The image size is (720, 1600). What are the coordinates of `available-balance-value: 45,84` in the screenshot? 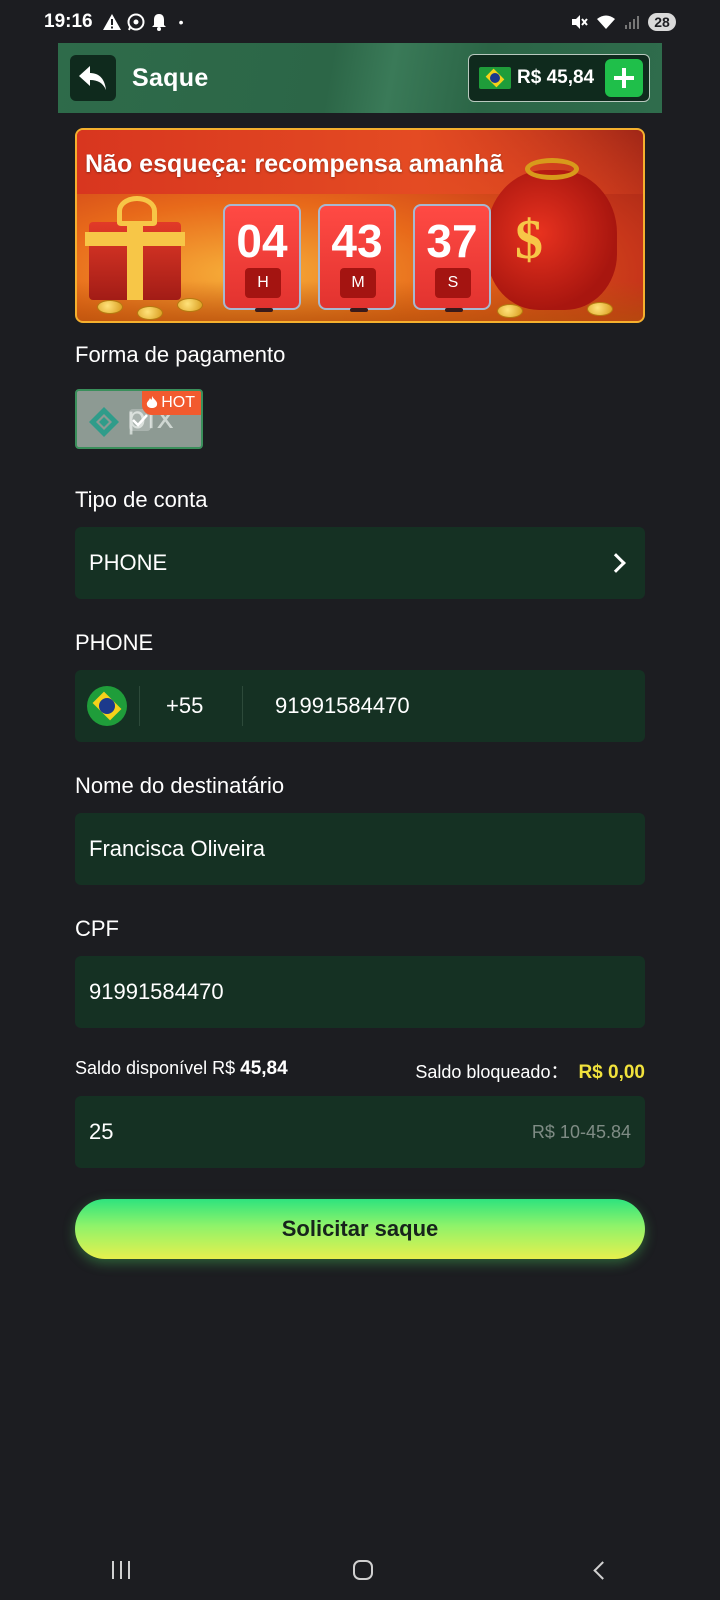 It's located at (264, 1068).